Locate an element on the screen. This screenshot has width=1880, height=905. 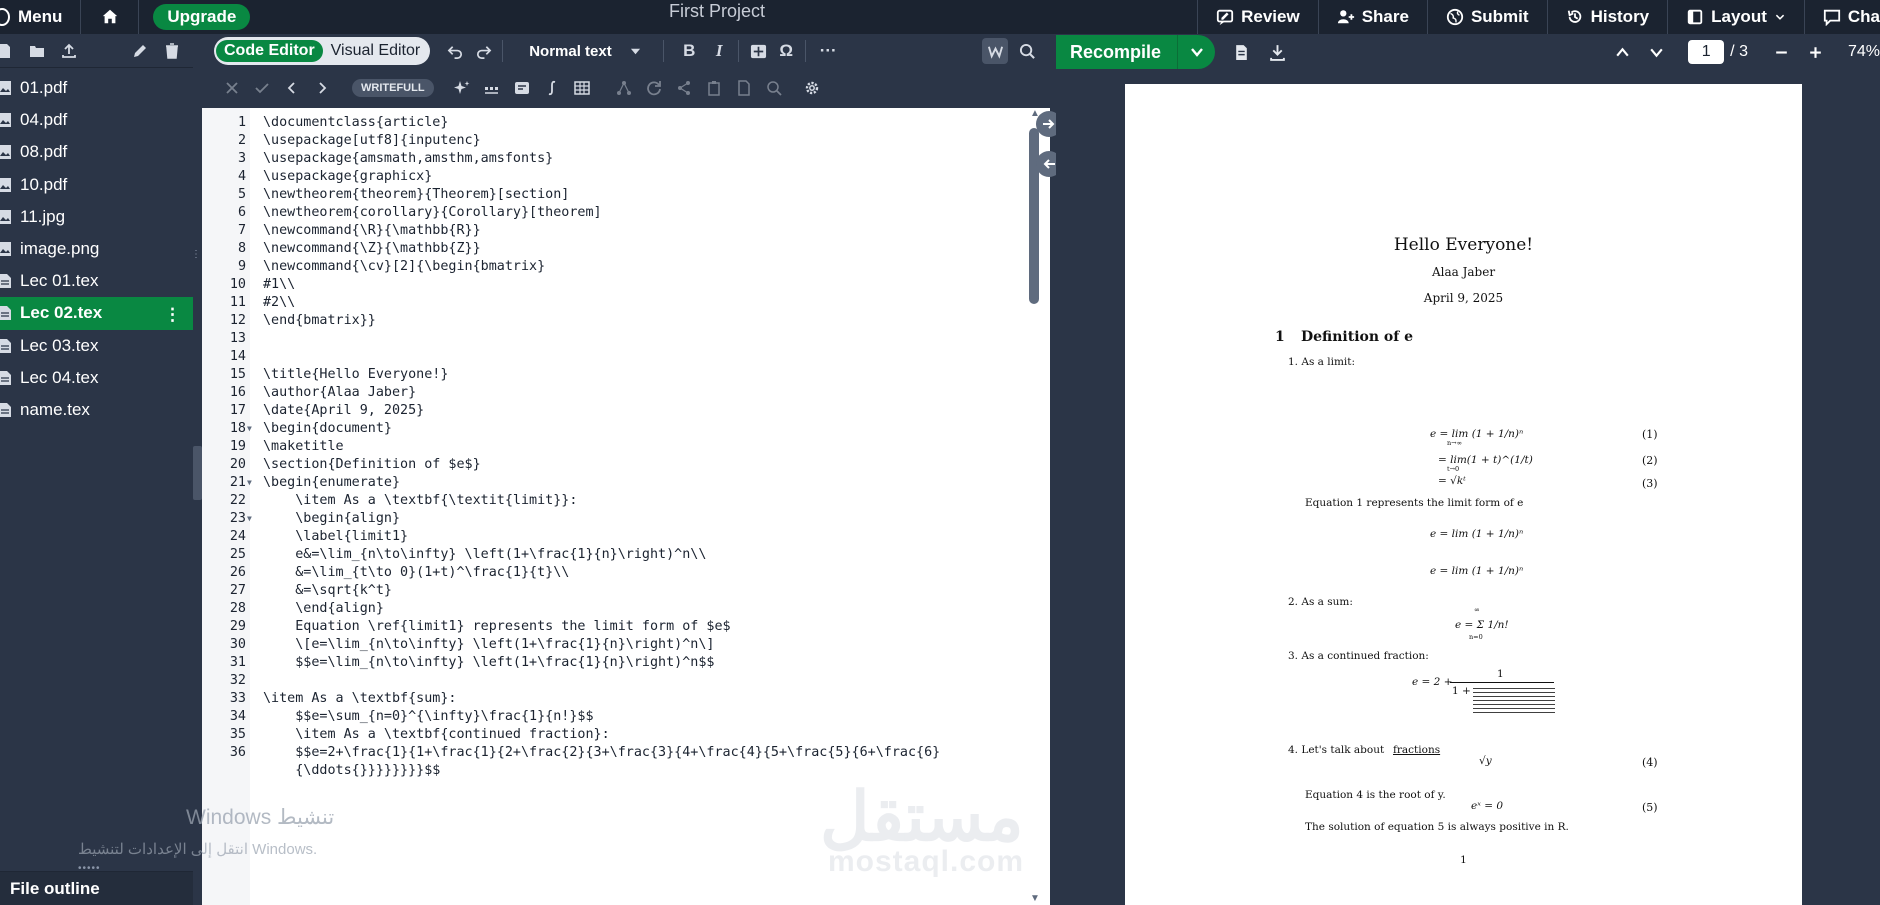
layout-label: Layout is located at coordinates (1739, 16).